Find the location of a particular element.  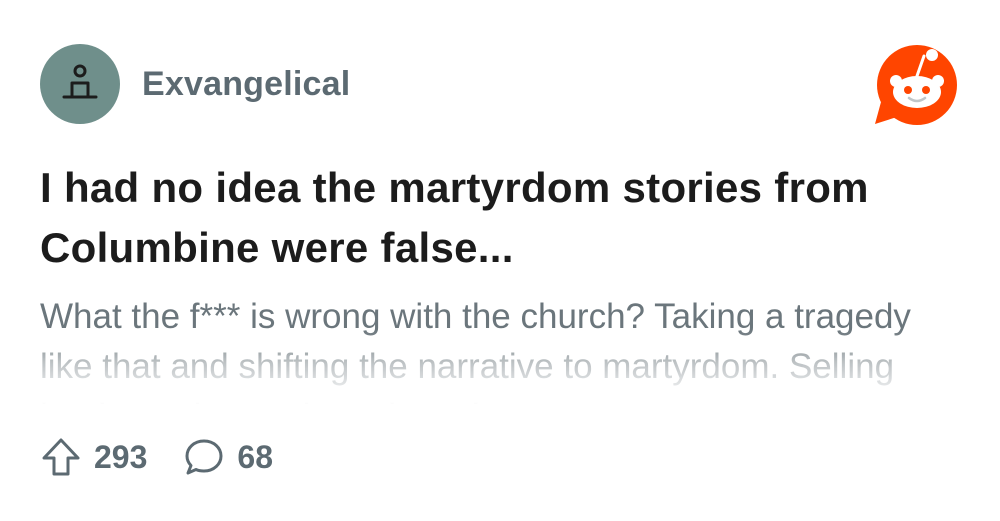

subreddit-avatar is located at coordinates (80, 84).